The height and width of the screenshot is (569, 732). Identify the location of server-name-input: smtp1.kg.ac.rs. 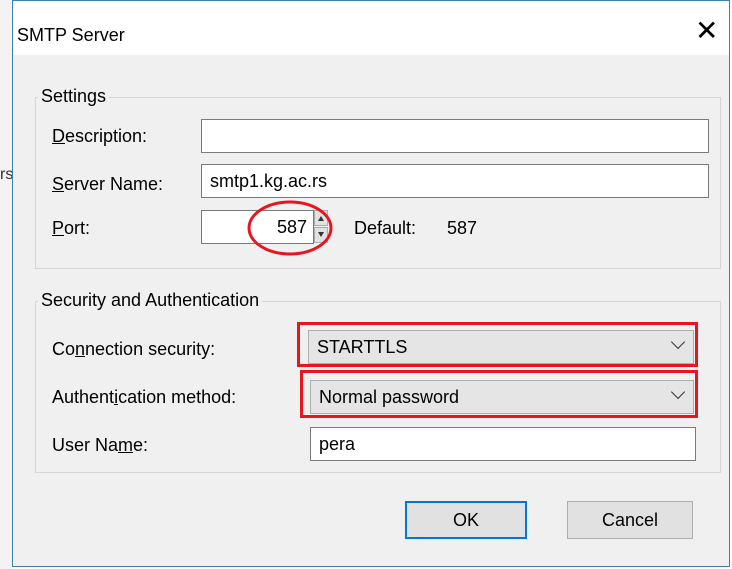
(455, 181).